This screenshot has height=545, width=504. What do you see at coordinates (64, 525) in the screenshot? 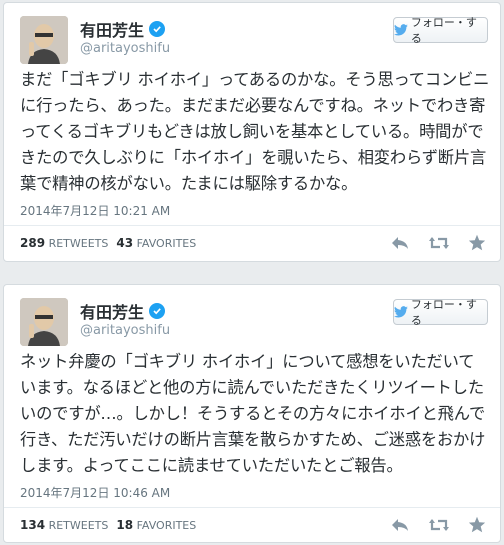
I see `retweet-count: 134 RETWEETS` at bounding box center [64, 525].